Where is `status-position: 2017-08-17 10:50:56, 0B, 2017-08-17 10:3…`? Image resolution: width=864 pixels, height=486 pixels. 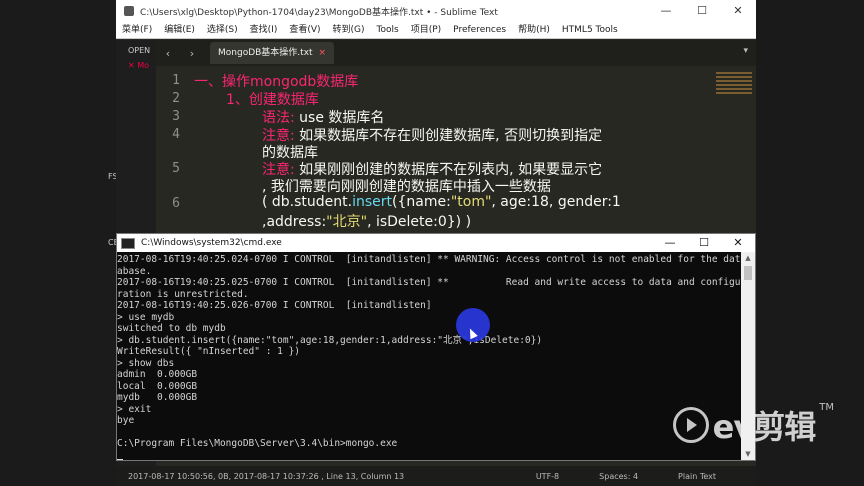
status-position: 2017-08-17 10:50:56, 0B, 2017-08-17 10:3… is located at coordinates (266, 476).